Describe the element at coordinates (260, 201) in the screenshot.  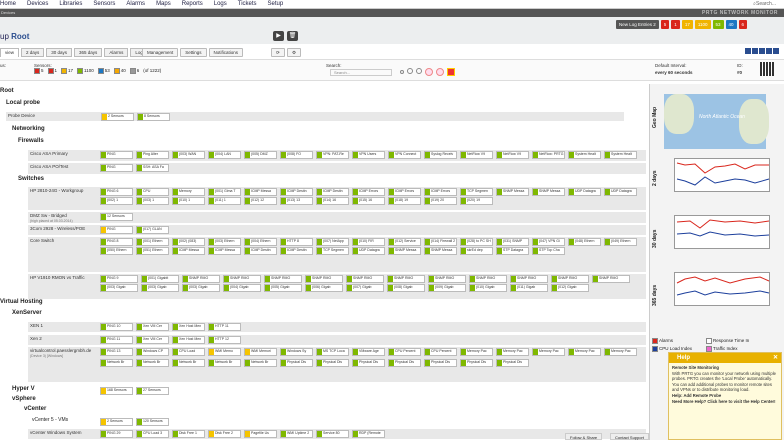
I see `sensor-tile: (012) 12` at that location.